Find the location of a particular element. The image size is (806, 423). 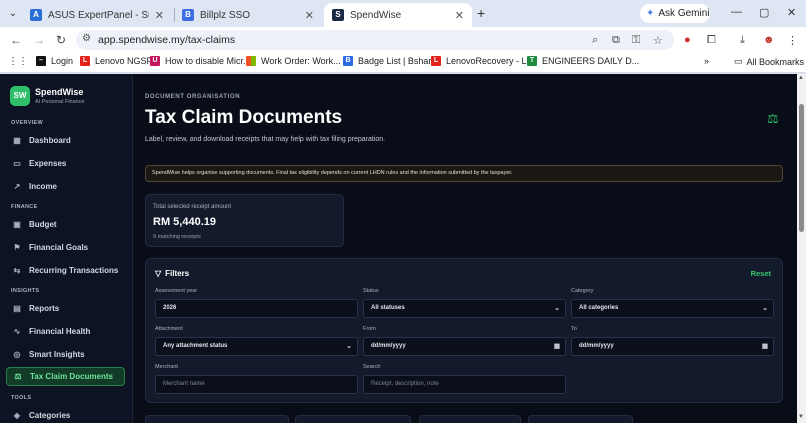

sidebar-item-expenses: ▭ Expenses is located at coordinates (65, 163).